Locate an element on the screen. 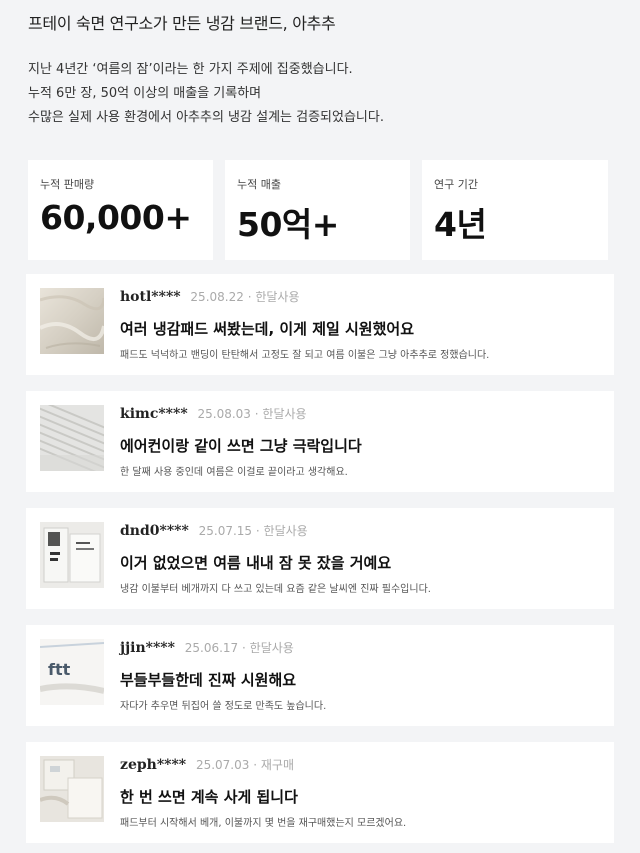 The image size is (640, 853). review-meta: hotl**** 25.08.22 · 한달사용 is located at coordinates (210, 296).